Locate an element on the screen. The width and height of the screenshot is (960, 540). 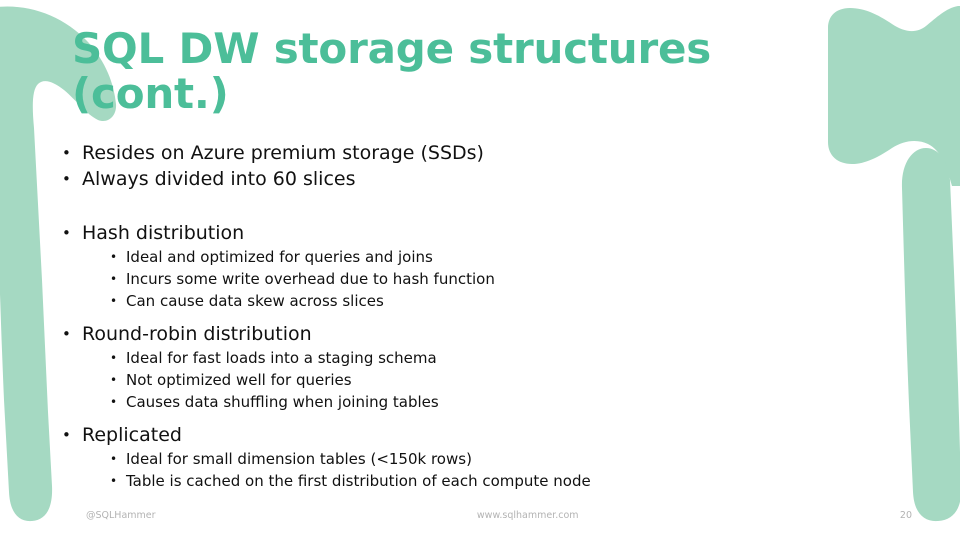
section-heading-text: Round-robin distribution is located at coordinates (197, 334).